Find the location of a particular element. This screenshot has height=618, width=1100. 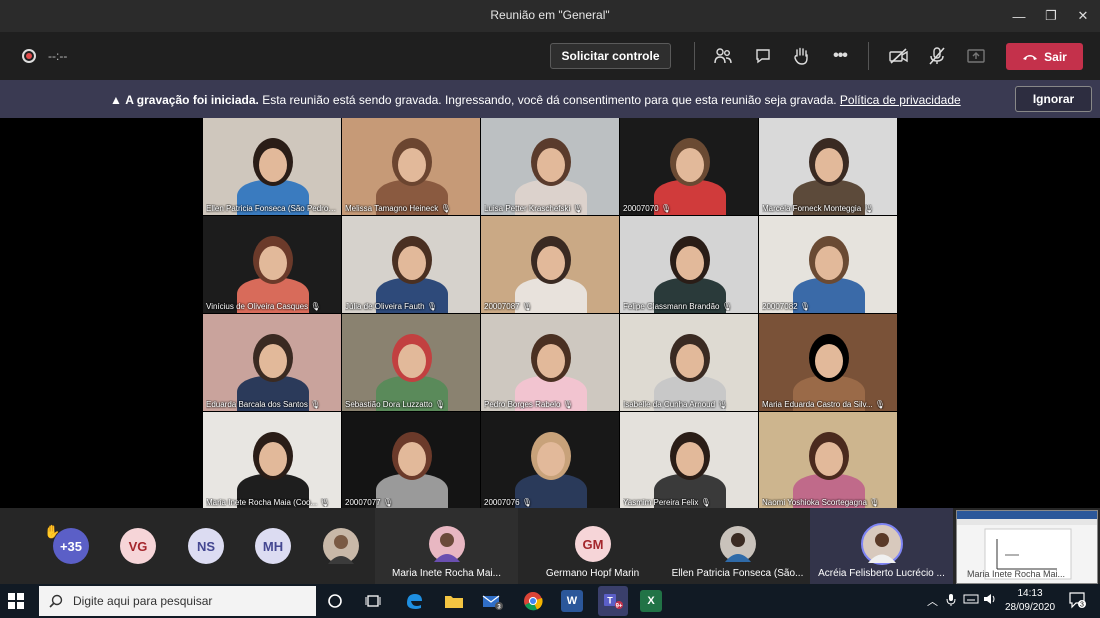

video-tile: Sebastião Dora Luzzatto 🎙 is located at coordinates (411, 362).